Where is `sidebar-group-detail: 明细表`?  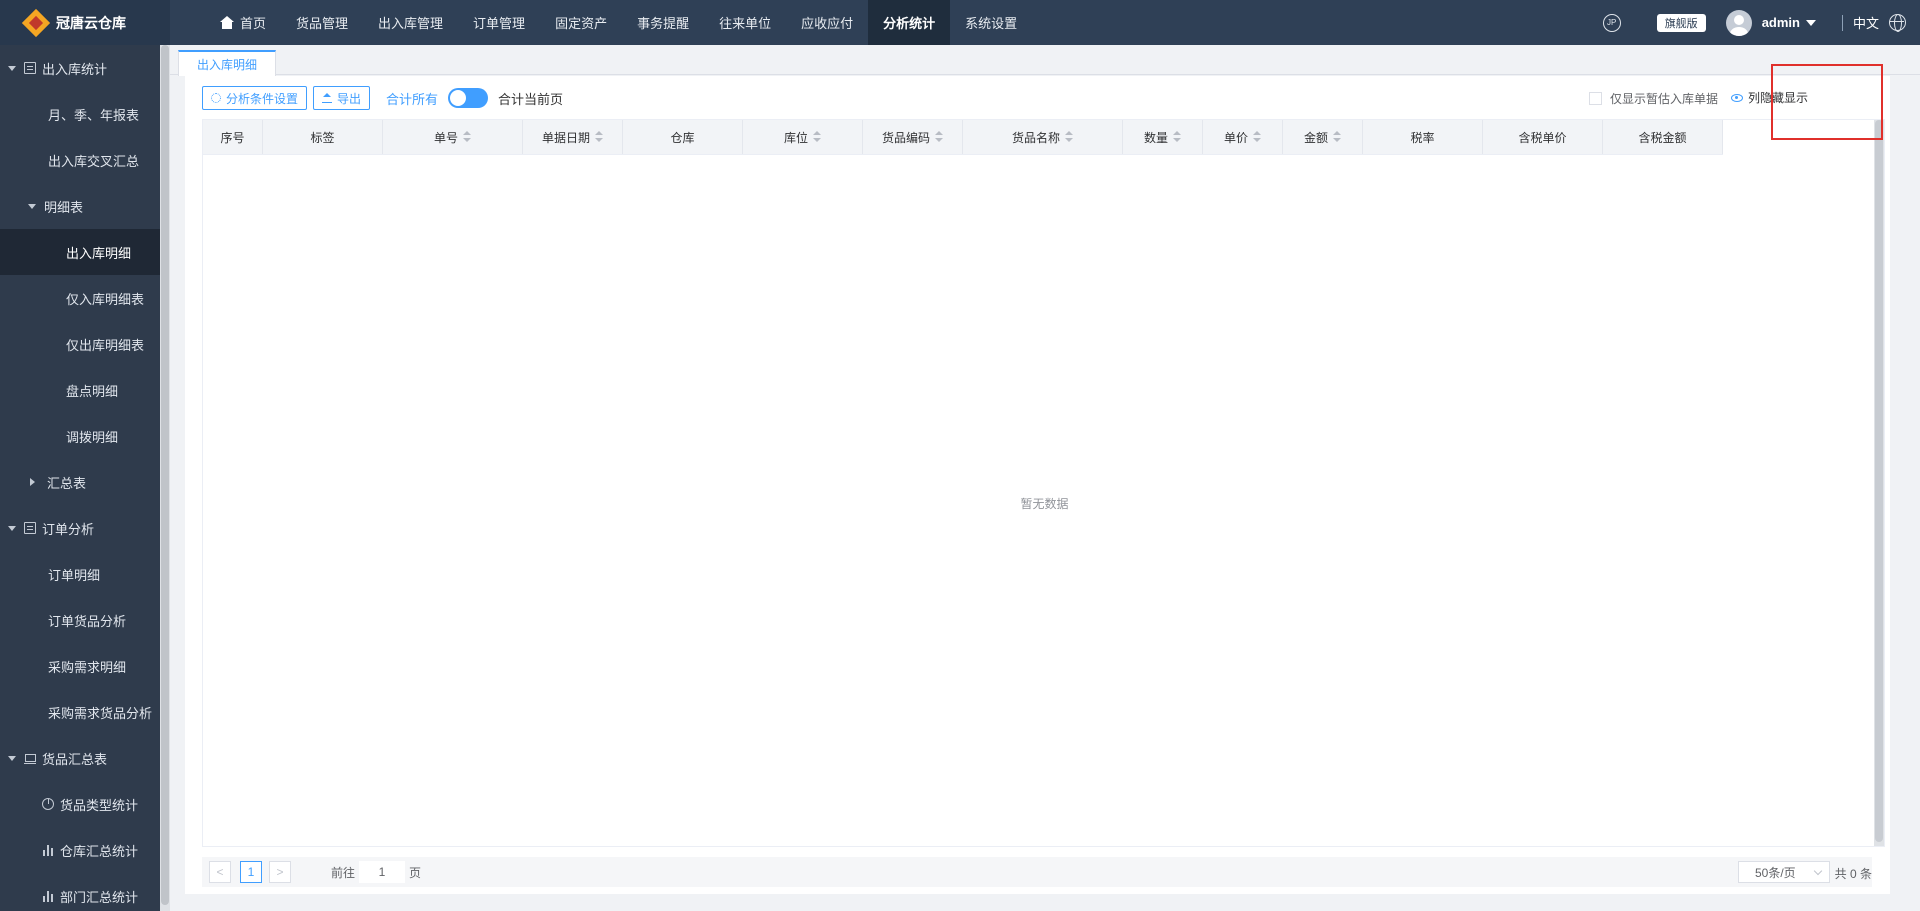
sidebar-group-detail: 明细表 is located at coordinates (80, 206).